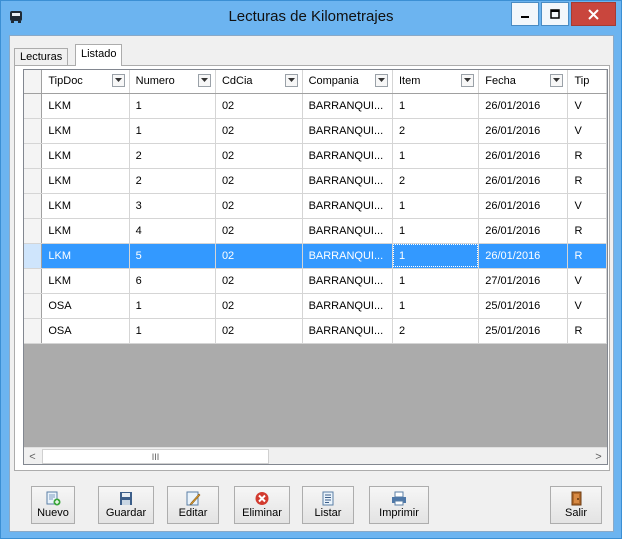  I want to click on table-row: LKM 2 02 BARRANQUI... 2 26/01/2016 R, so click(315, 181).